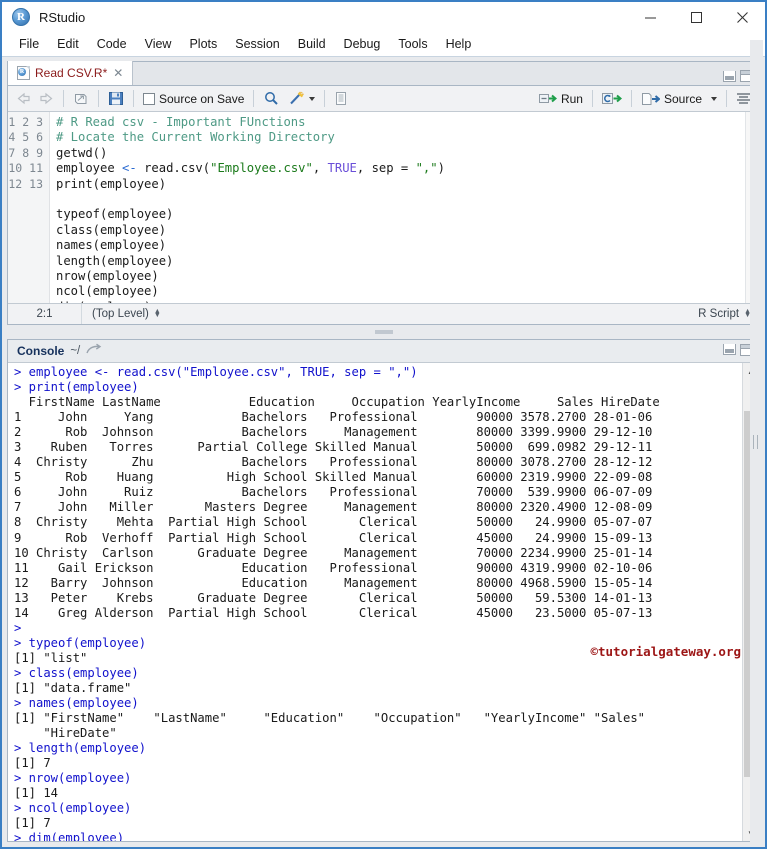 The width and height of the screenshot is (767, 849). What do you see at coordinates (23, 98) in the screenshot?
I see `back-arrow-icon` at bounding box center [23, 98].